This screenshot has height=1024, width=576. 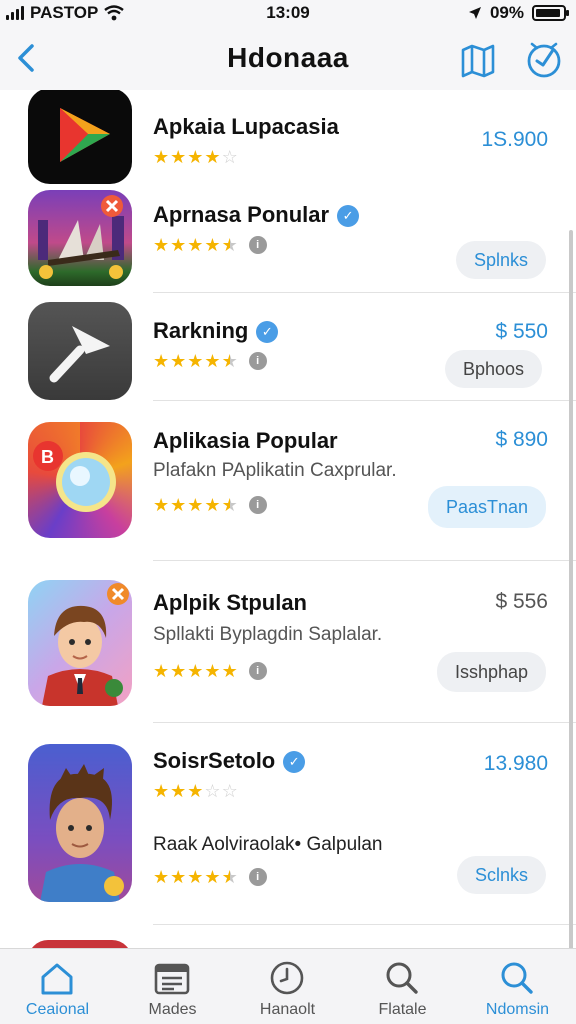 I want to click on partial-app-icon, so click(x=80, y=944).